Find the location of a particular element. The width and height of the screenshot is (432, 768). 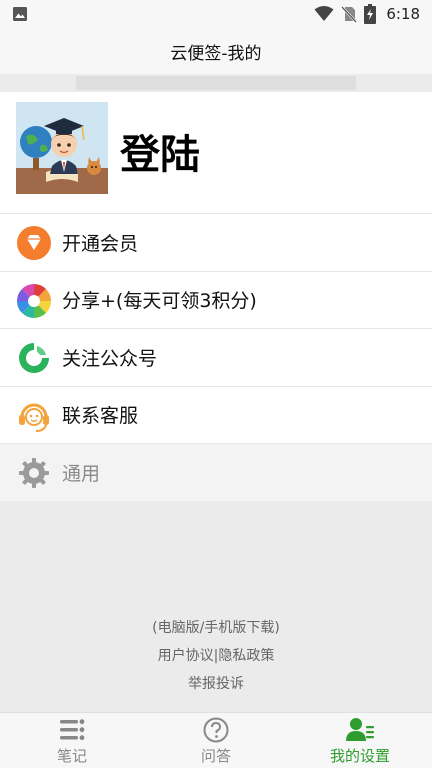

title-bar: 云便签-我的 is located at coordinates (216, 51).